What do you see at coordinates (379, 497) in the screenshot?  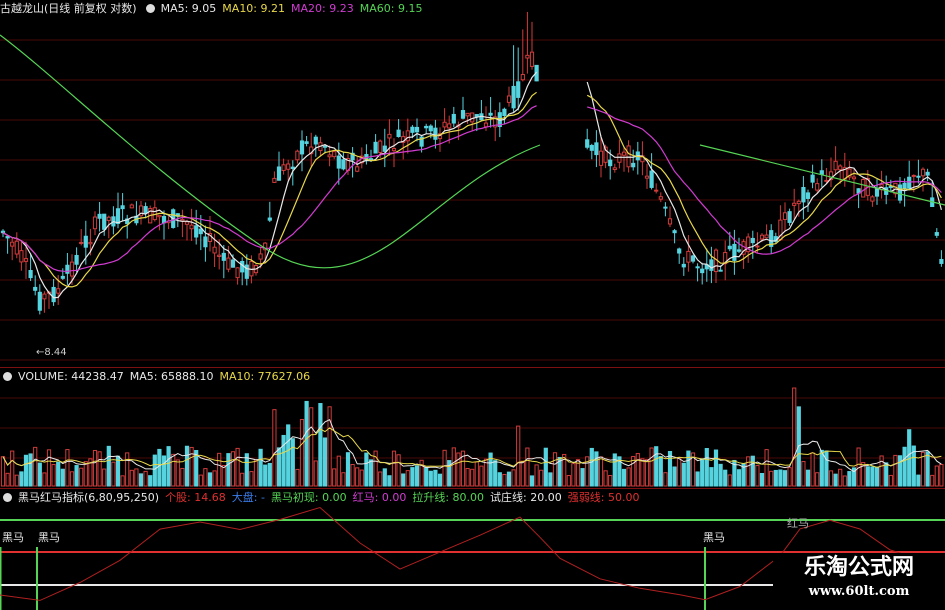 I see `indicator-item-red-horse: 红马: 0.00` at bounding box center [379, 497].